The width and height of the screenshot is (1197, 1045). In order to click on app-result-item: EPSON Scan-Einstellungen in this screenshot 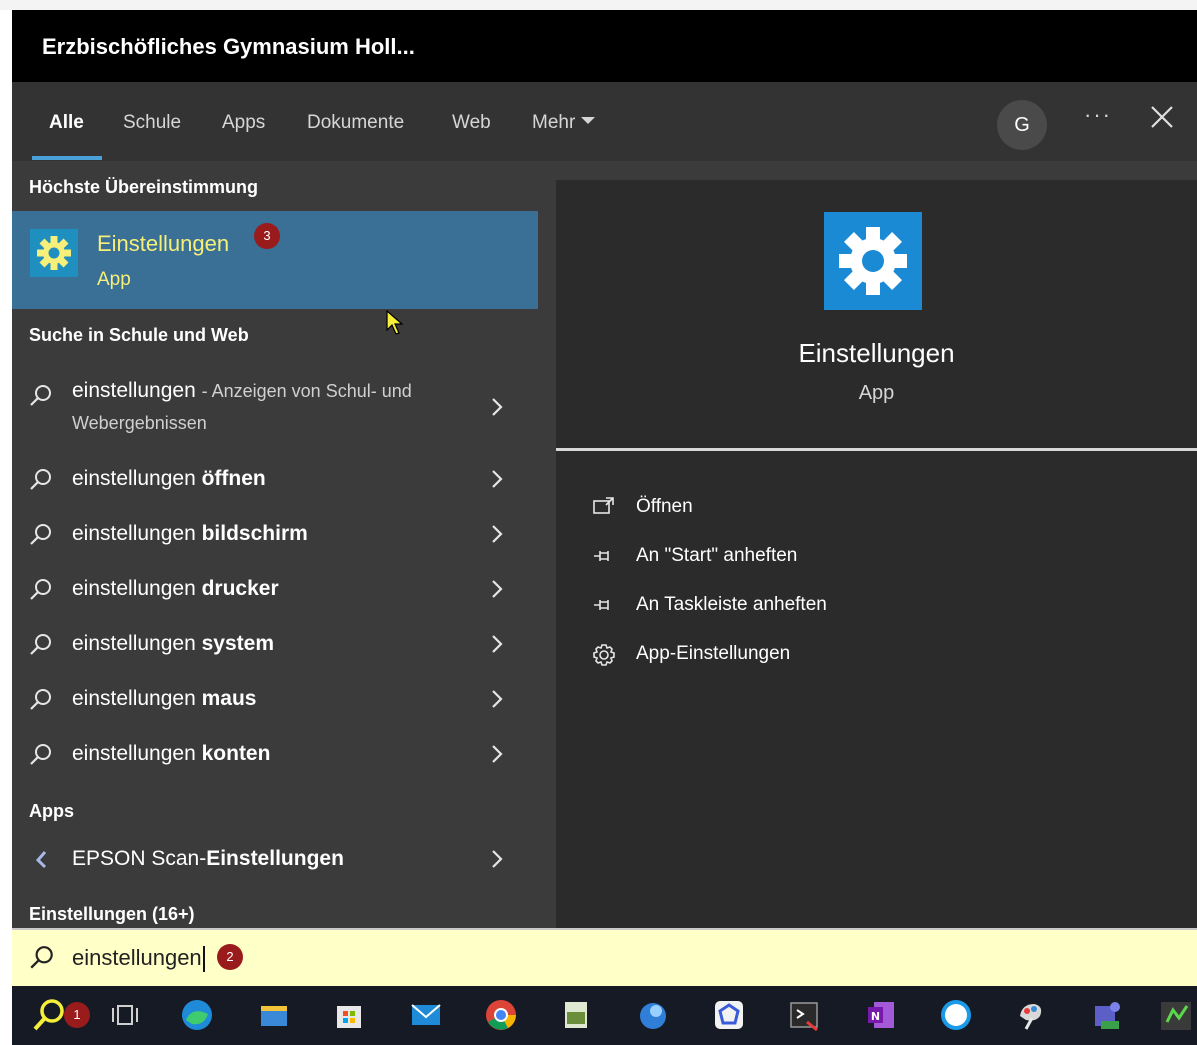, I will do `click(275, 862)`.